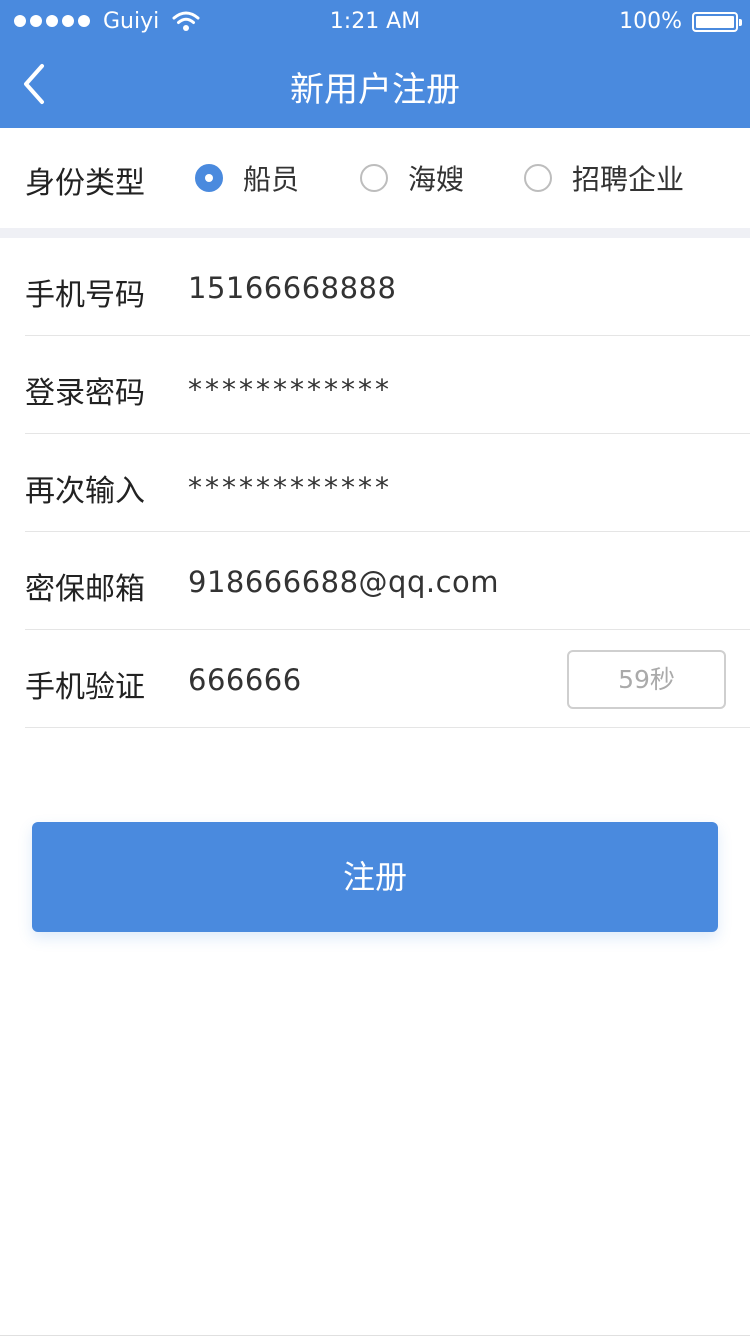  Describe the element at coordinates (375, 90) in the screenshot. I see `page-title: 新用户注册` at that location.